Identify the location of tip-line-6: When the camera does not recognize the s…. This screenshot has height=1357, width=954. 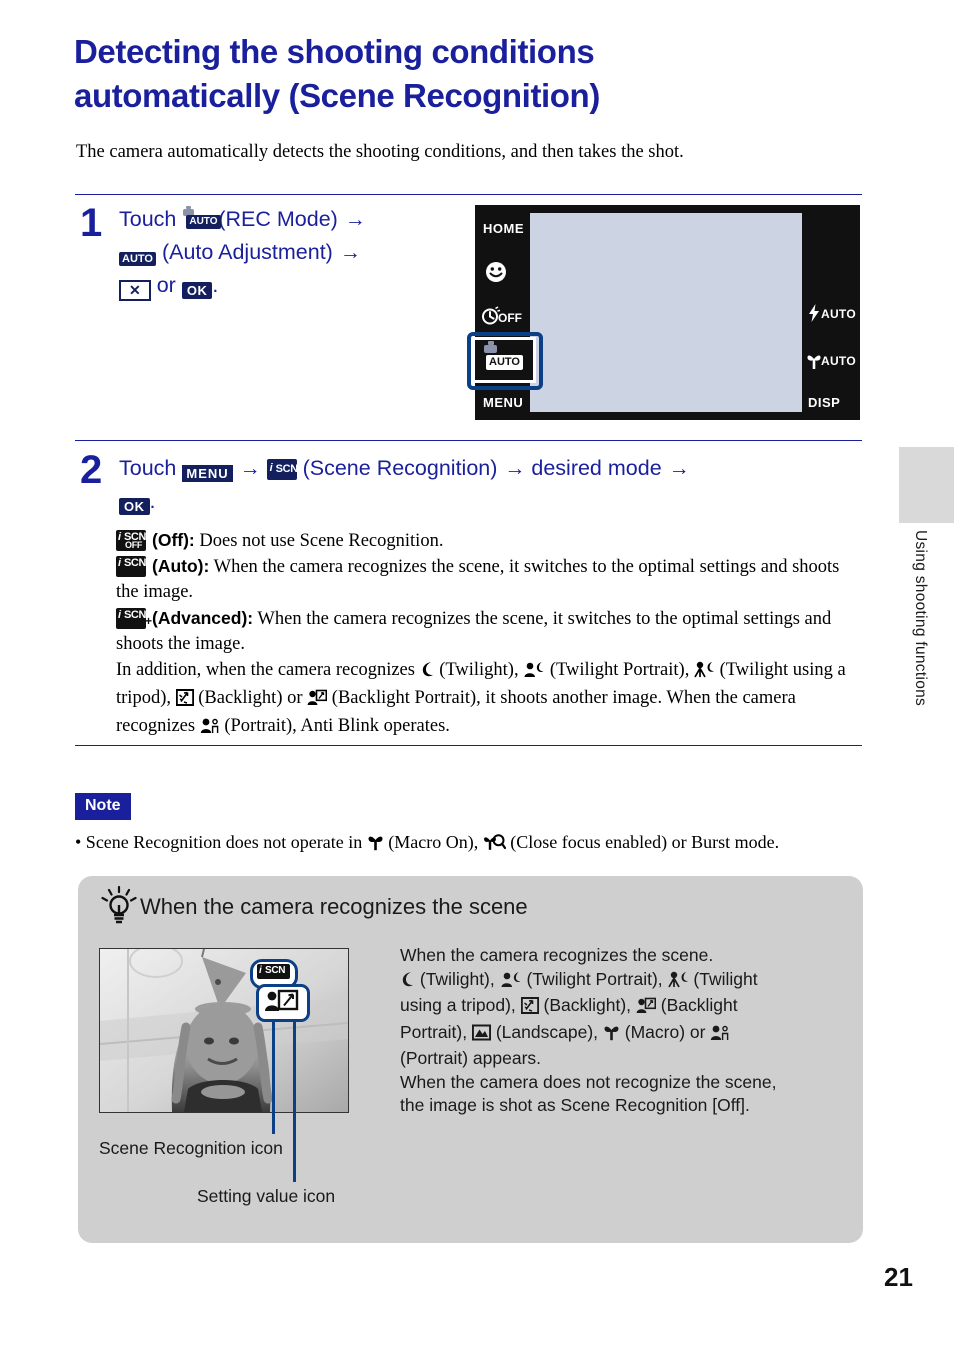
(588, 1081).